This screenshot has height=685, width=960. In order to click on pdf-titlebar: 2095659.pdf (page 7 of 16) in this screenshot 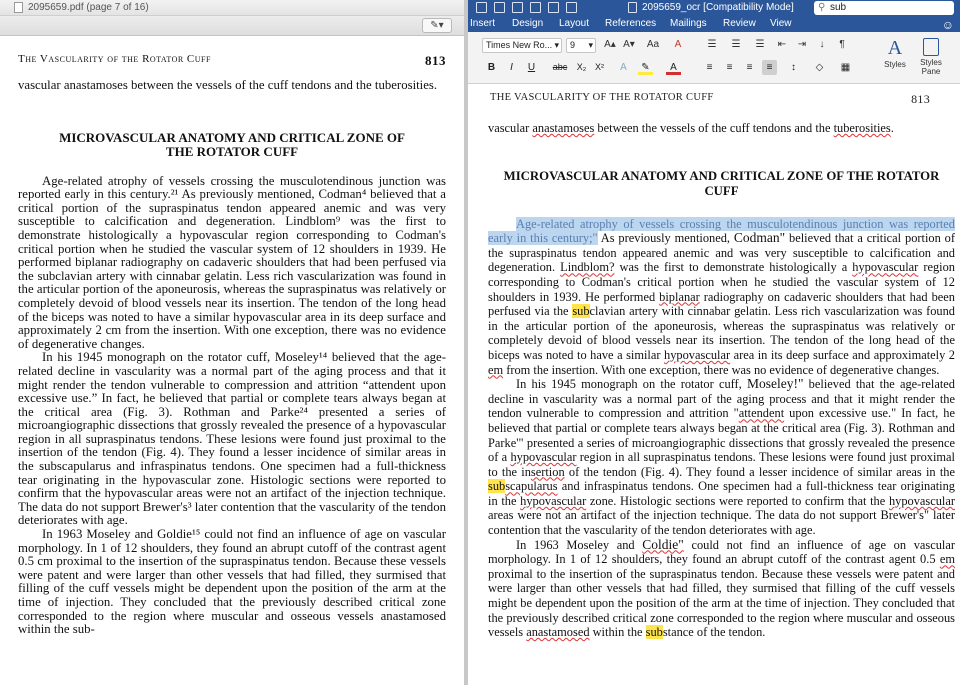, I will do `click(232, 8)`.